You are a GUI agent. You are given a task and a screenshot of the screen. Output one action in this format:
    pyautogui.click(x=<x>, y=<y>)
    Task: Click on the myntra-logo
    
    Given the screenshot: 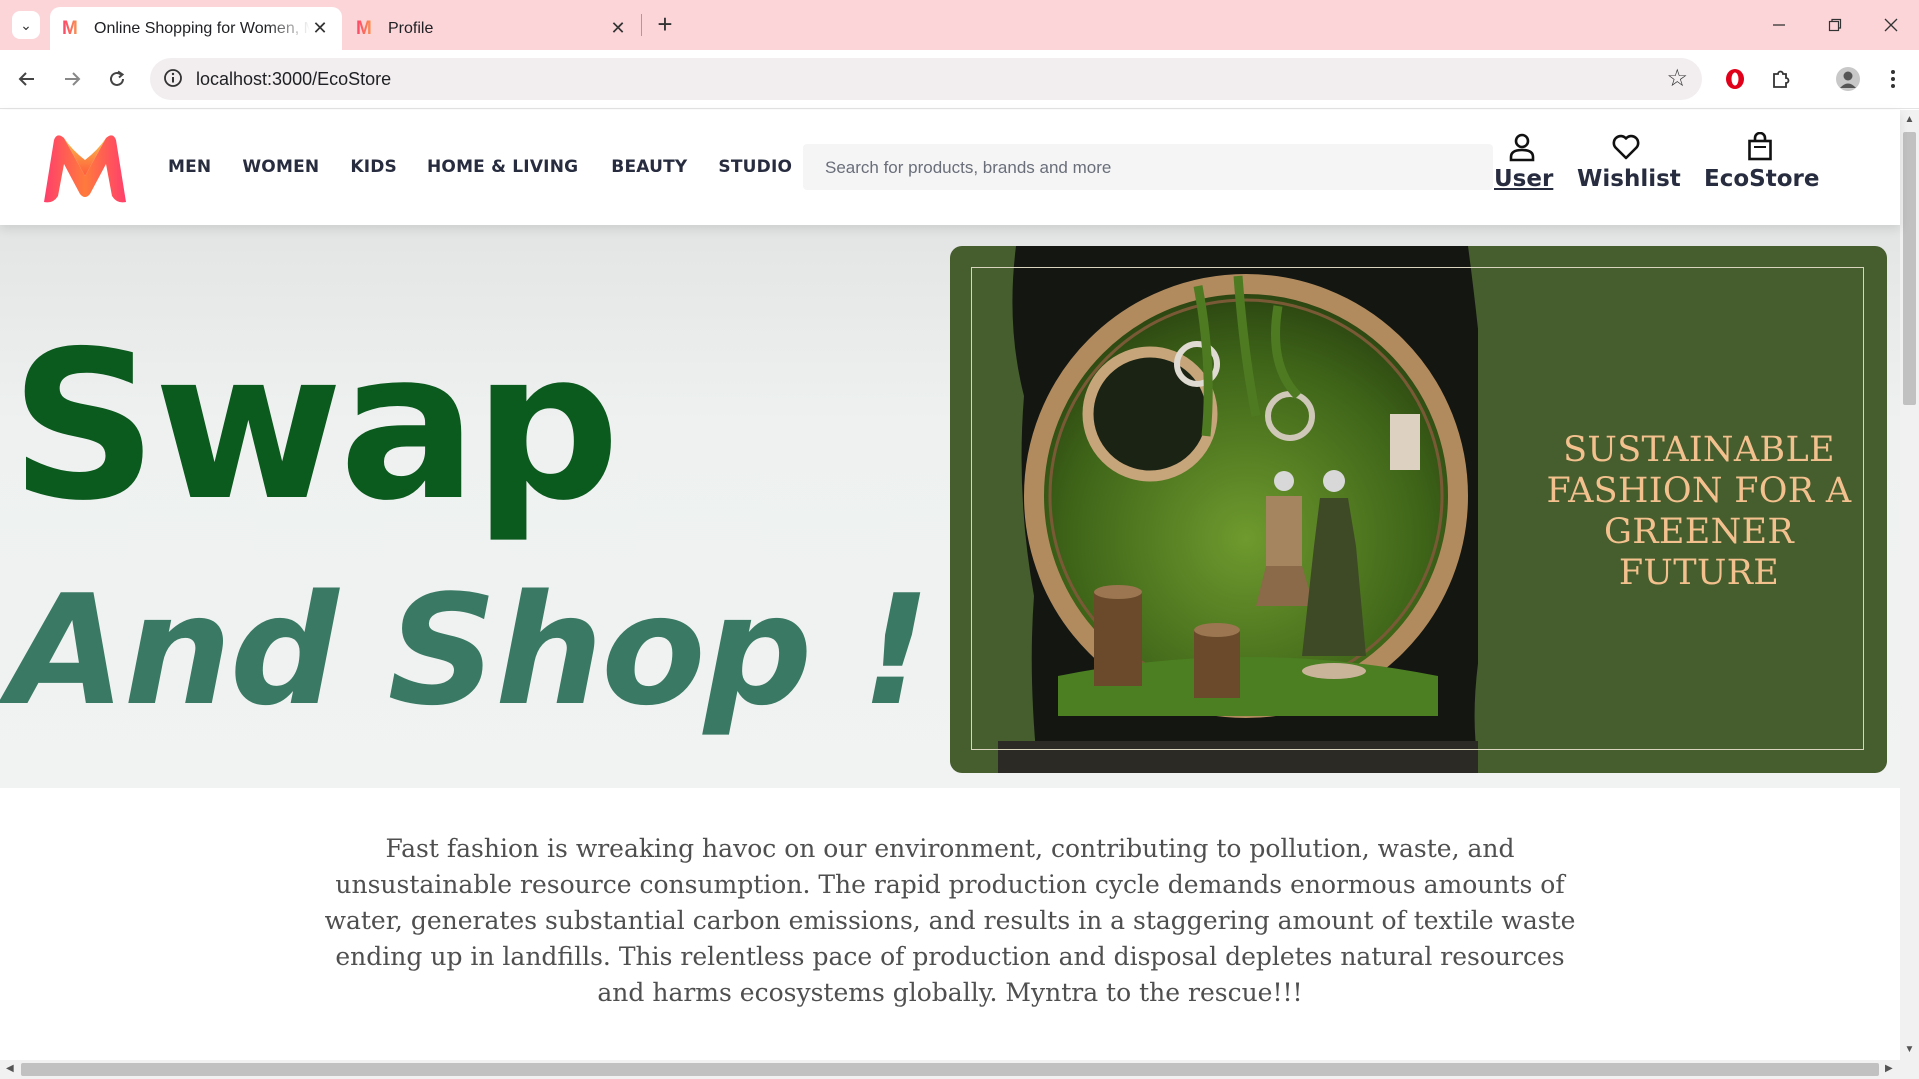 What is the action you would take?
    pyautogui.click(x=85, y=168)
    